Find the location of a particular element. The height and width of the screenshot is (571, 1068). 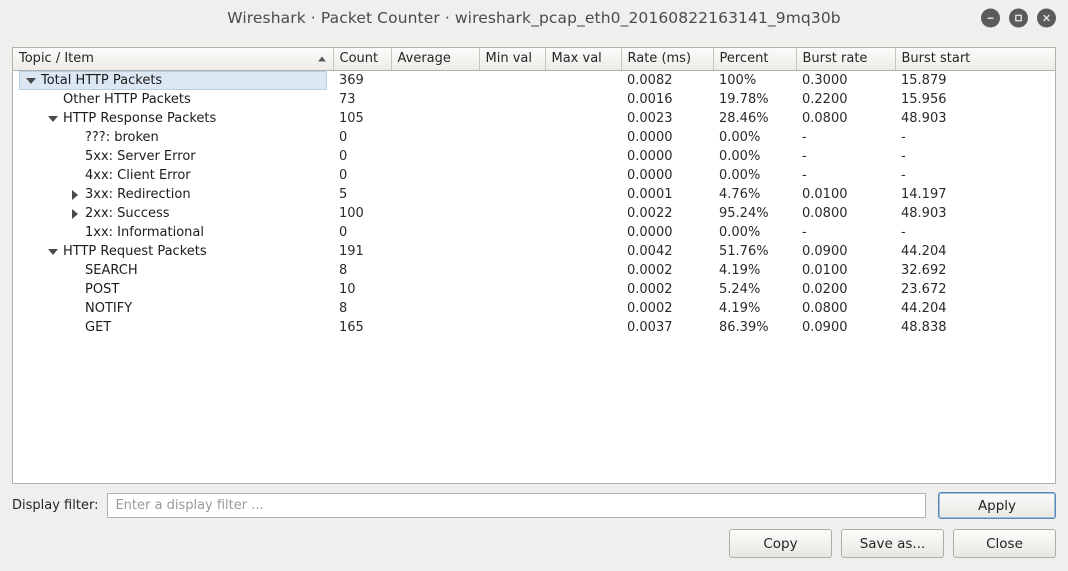

cell-burst-start: 44.204 is located at coordinates (924, 251).